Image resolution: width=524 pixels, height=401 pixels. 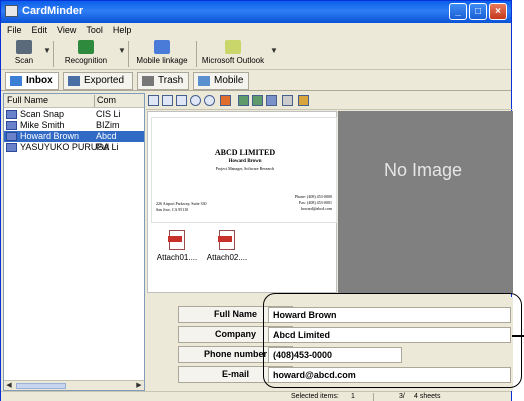 What do you see at coordinates (148, 81) in the screenshot?
I see `trash-icon` at bounding box center [148, 81].